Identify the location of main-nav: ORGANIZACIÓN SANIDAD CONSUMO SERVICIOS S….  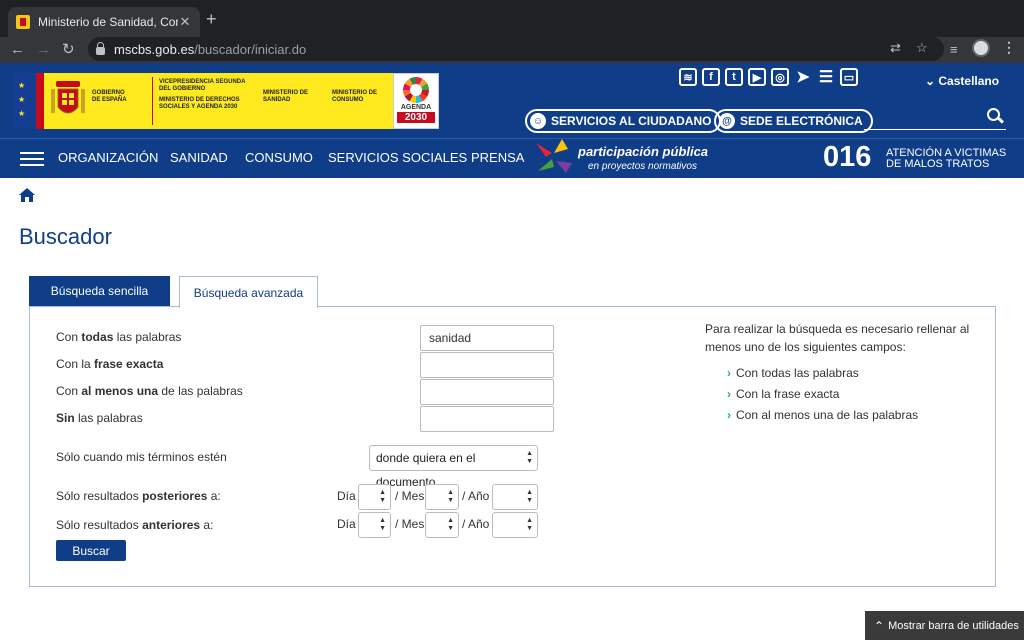
(512, 158).